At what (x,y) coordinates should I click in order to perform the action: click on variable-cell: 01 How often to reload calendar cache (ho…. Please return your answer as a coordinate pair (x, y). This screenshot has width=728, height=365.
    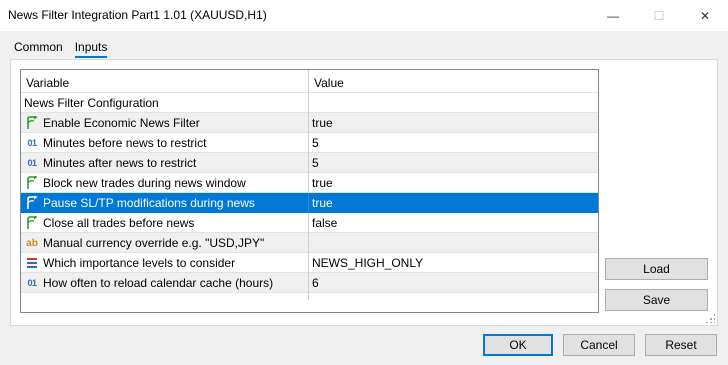
    Looking at the image, I should click on (165, 283).